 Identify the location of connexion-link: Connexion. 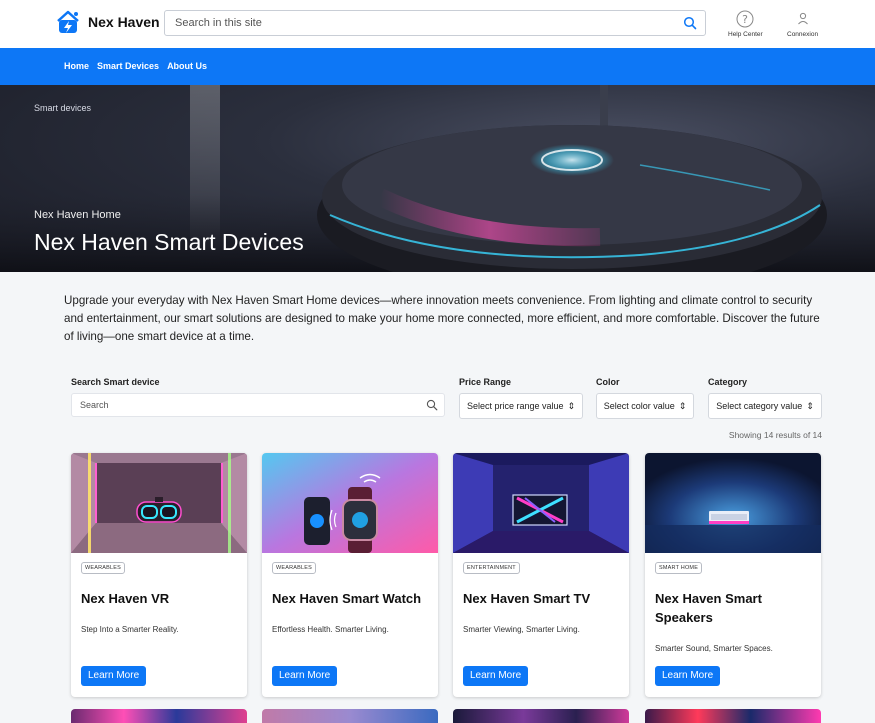
(802, 24).